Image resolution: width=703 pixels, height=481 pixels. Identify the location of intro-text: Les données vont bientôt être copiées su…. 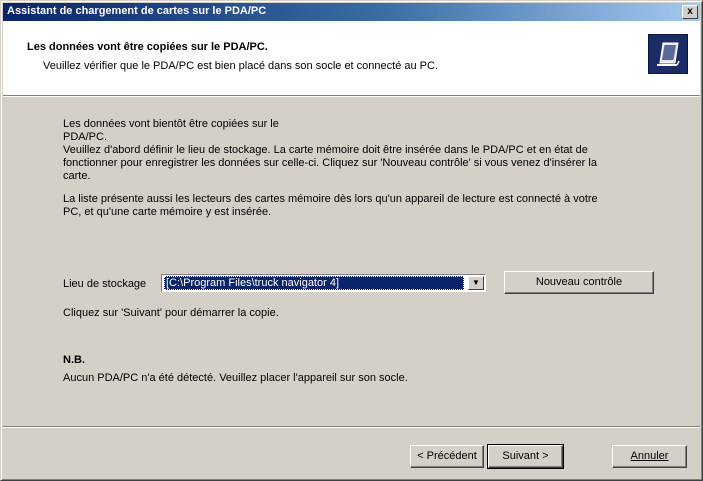
(330, 150).